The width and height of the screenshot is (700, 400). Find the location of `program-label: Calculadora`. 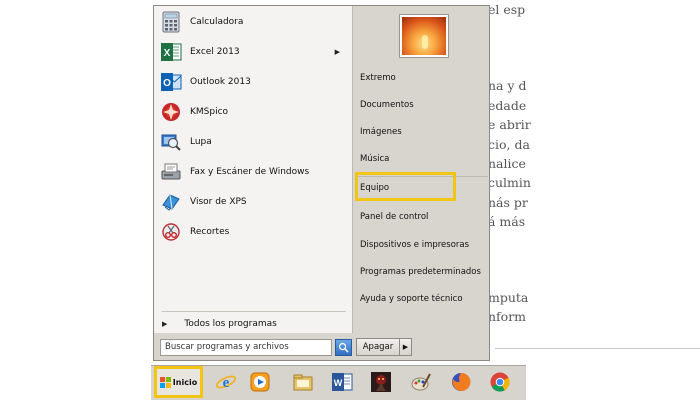

program-label: Calculadora is located at coordinates (217, 22).